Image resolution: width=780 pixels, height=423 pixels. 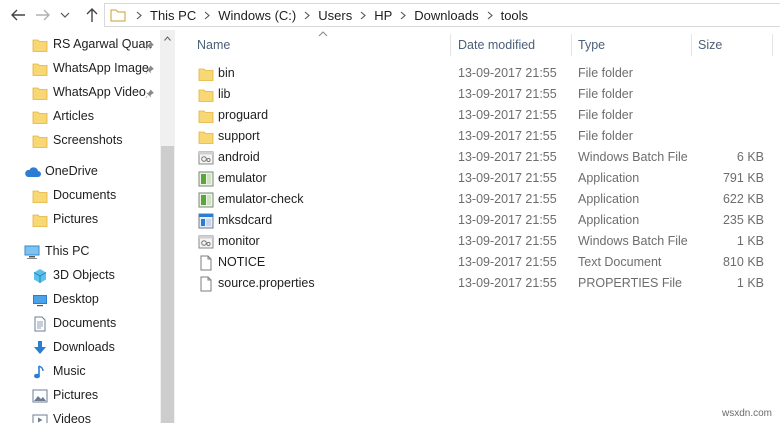 I want to click on computer-icon, so click(x=32, y=252).